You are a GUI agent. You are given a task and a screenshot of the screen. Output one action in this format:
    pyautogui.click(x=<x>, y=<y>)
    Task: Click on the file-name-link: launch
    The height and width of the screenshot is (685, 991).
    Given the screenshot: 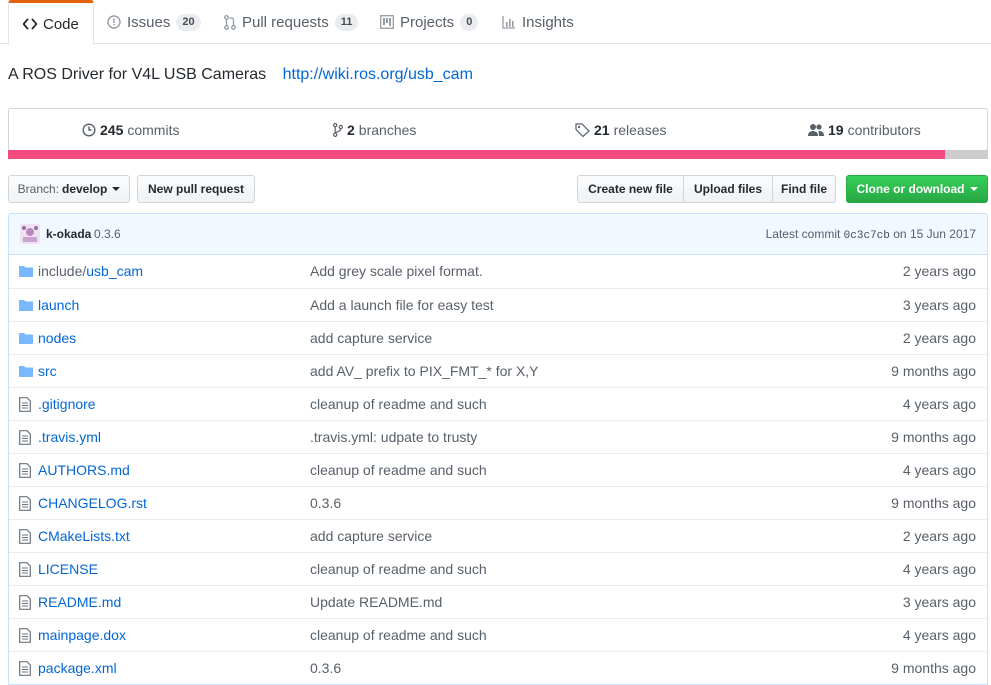 What is the action you would take?
    pyautogui.click(x=58, y=305)
    